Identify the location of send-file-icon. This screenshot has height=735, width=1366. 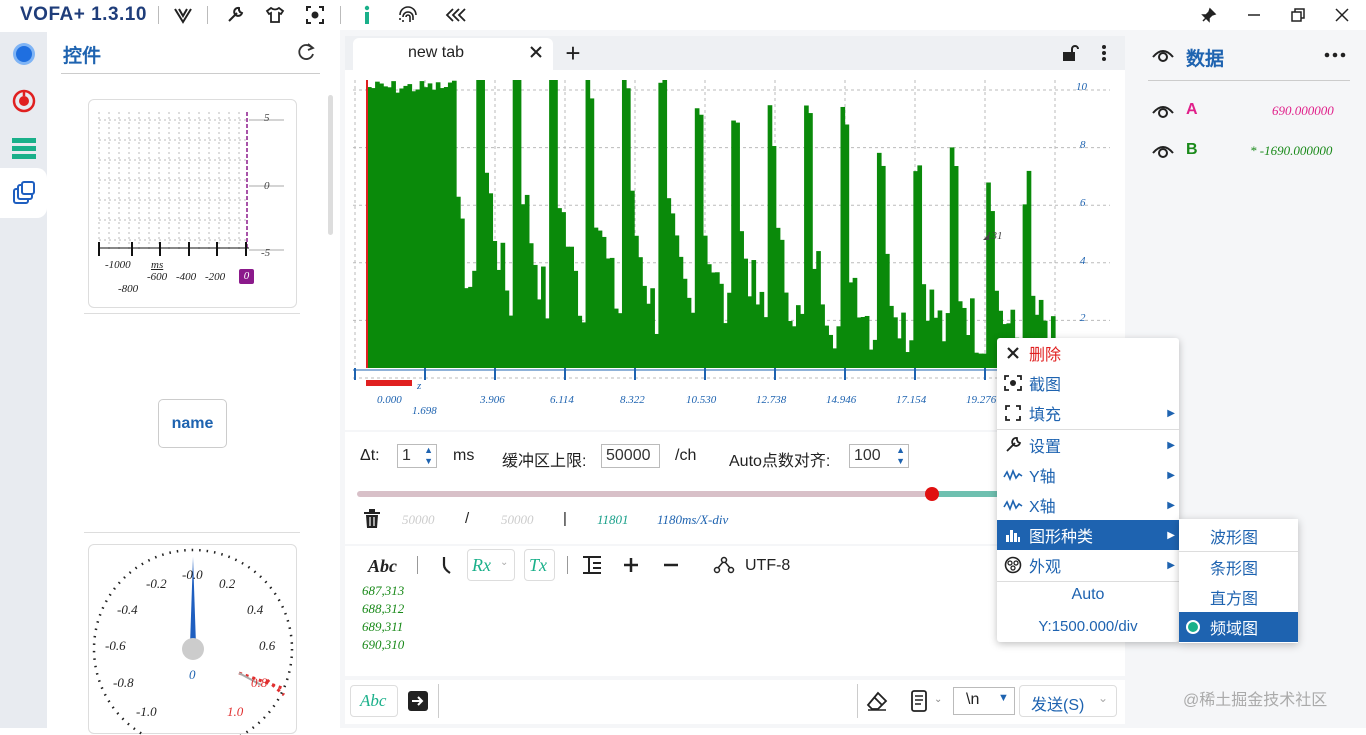
(418, 701).